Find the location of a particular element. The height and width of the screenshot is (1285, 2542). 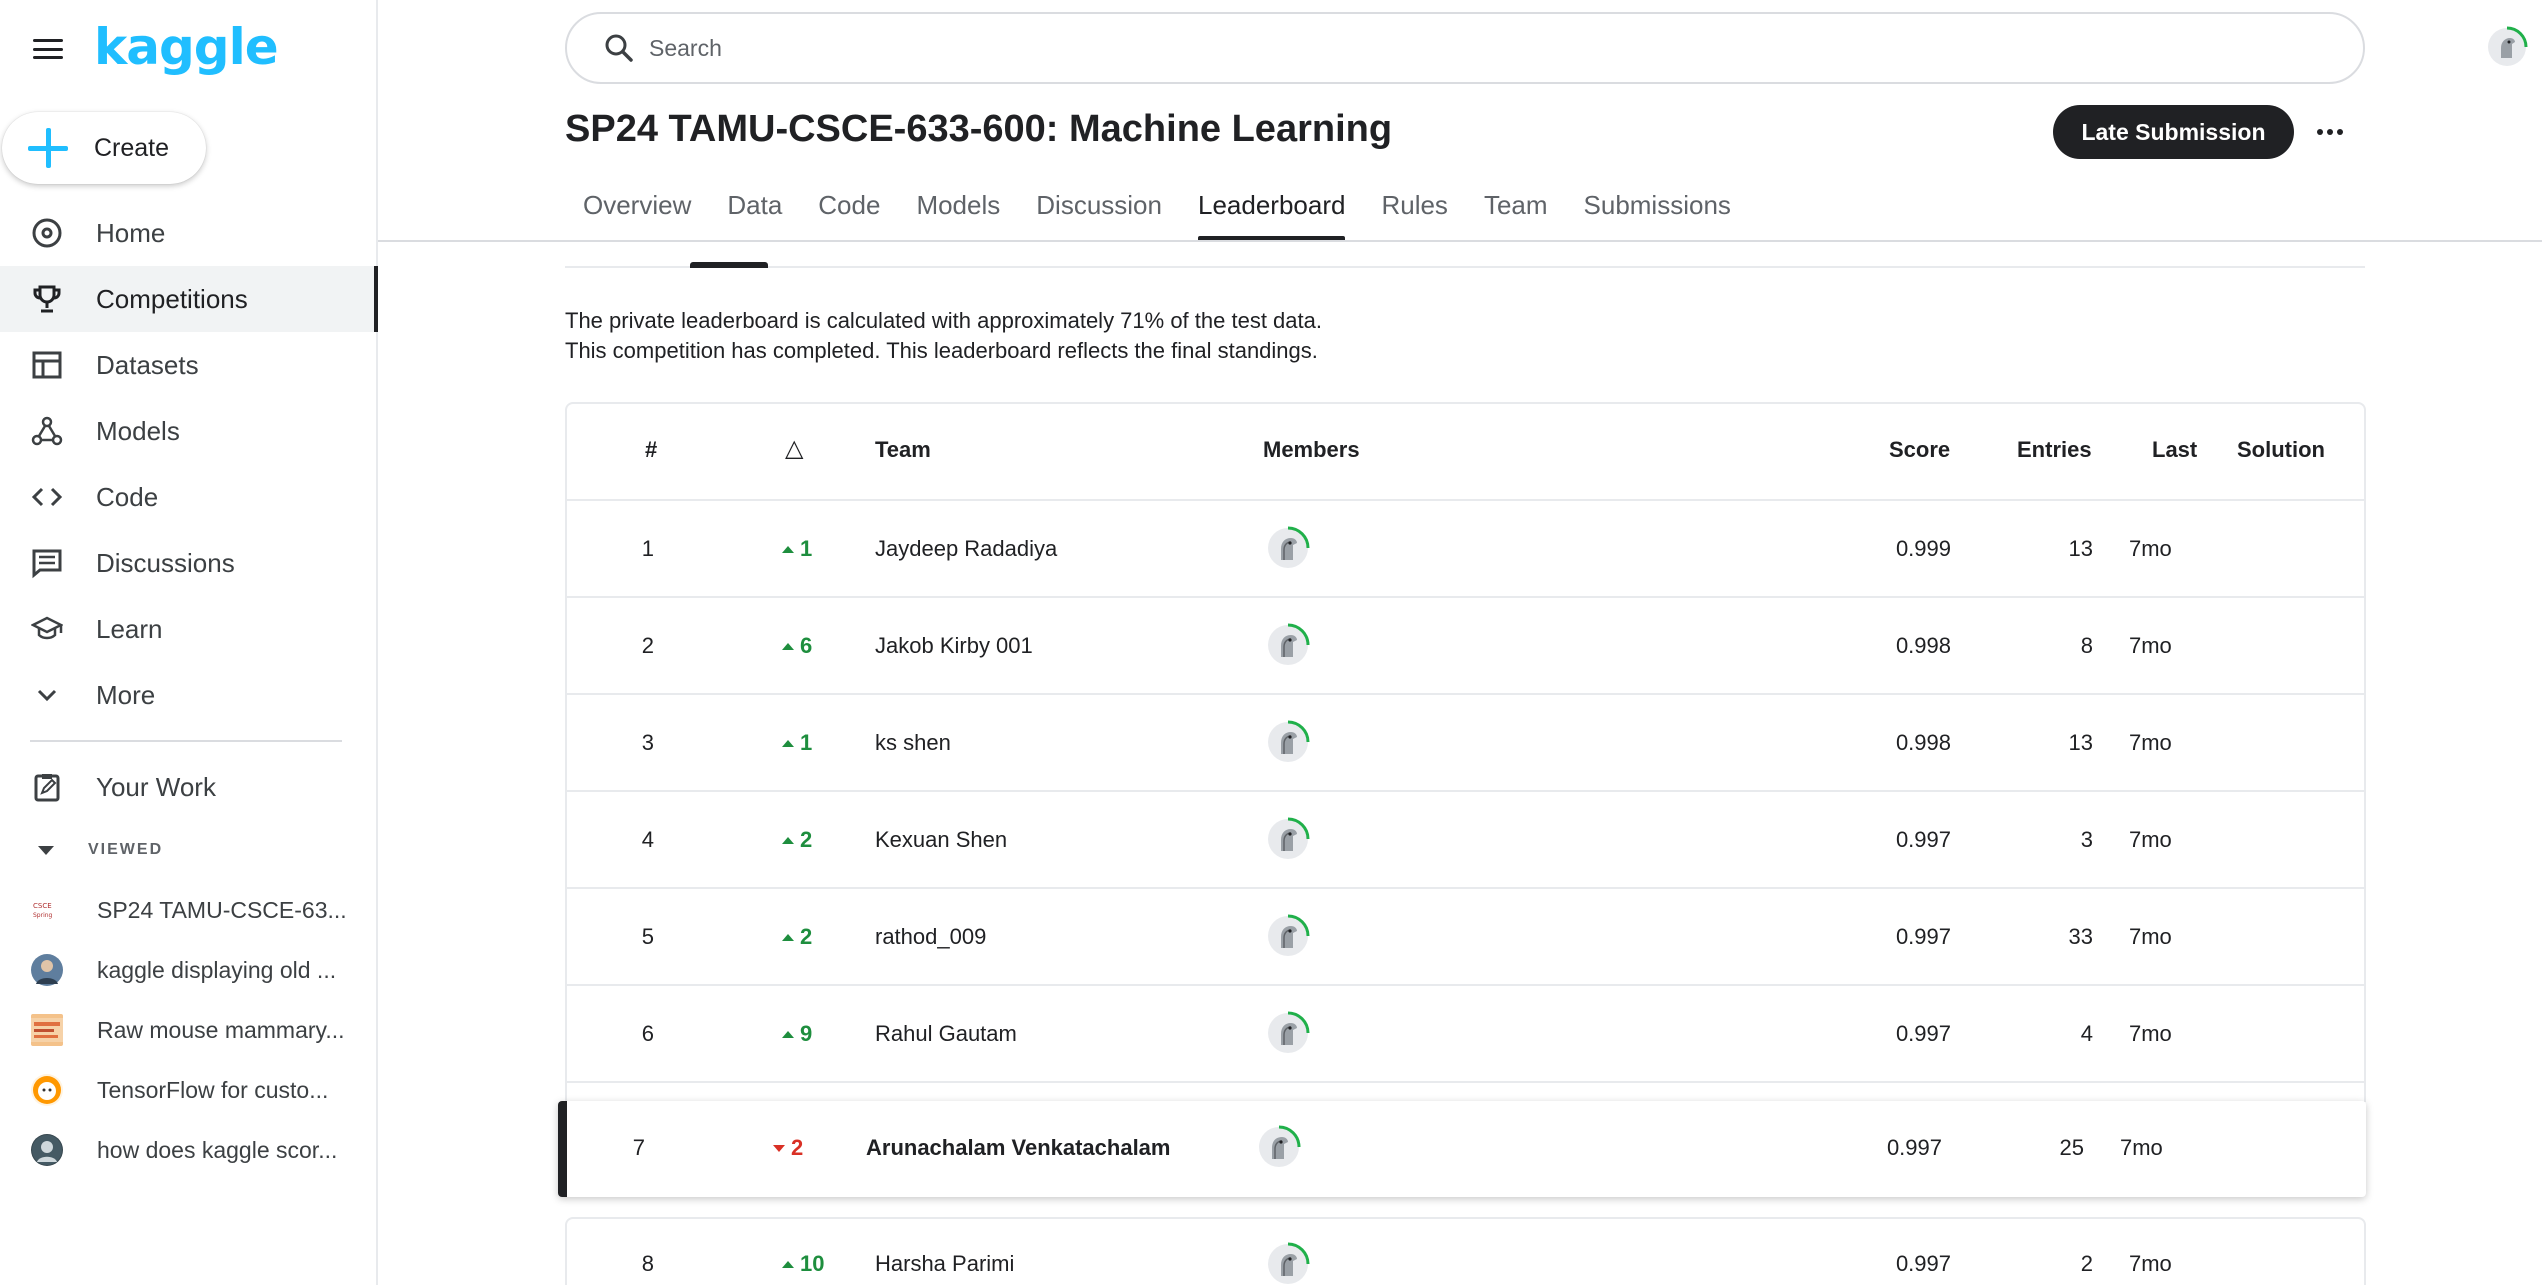

header-members: Members is located at coordinates (1311, 449).